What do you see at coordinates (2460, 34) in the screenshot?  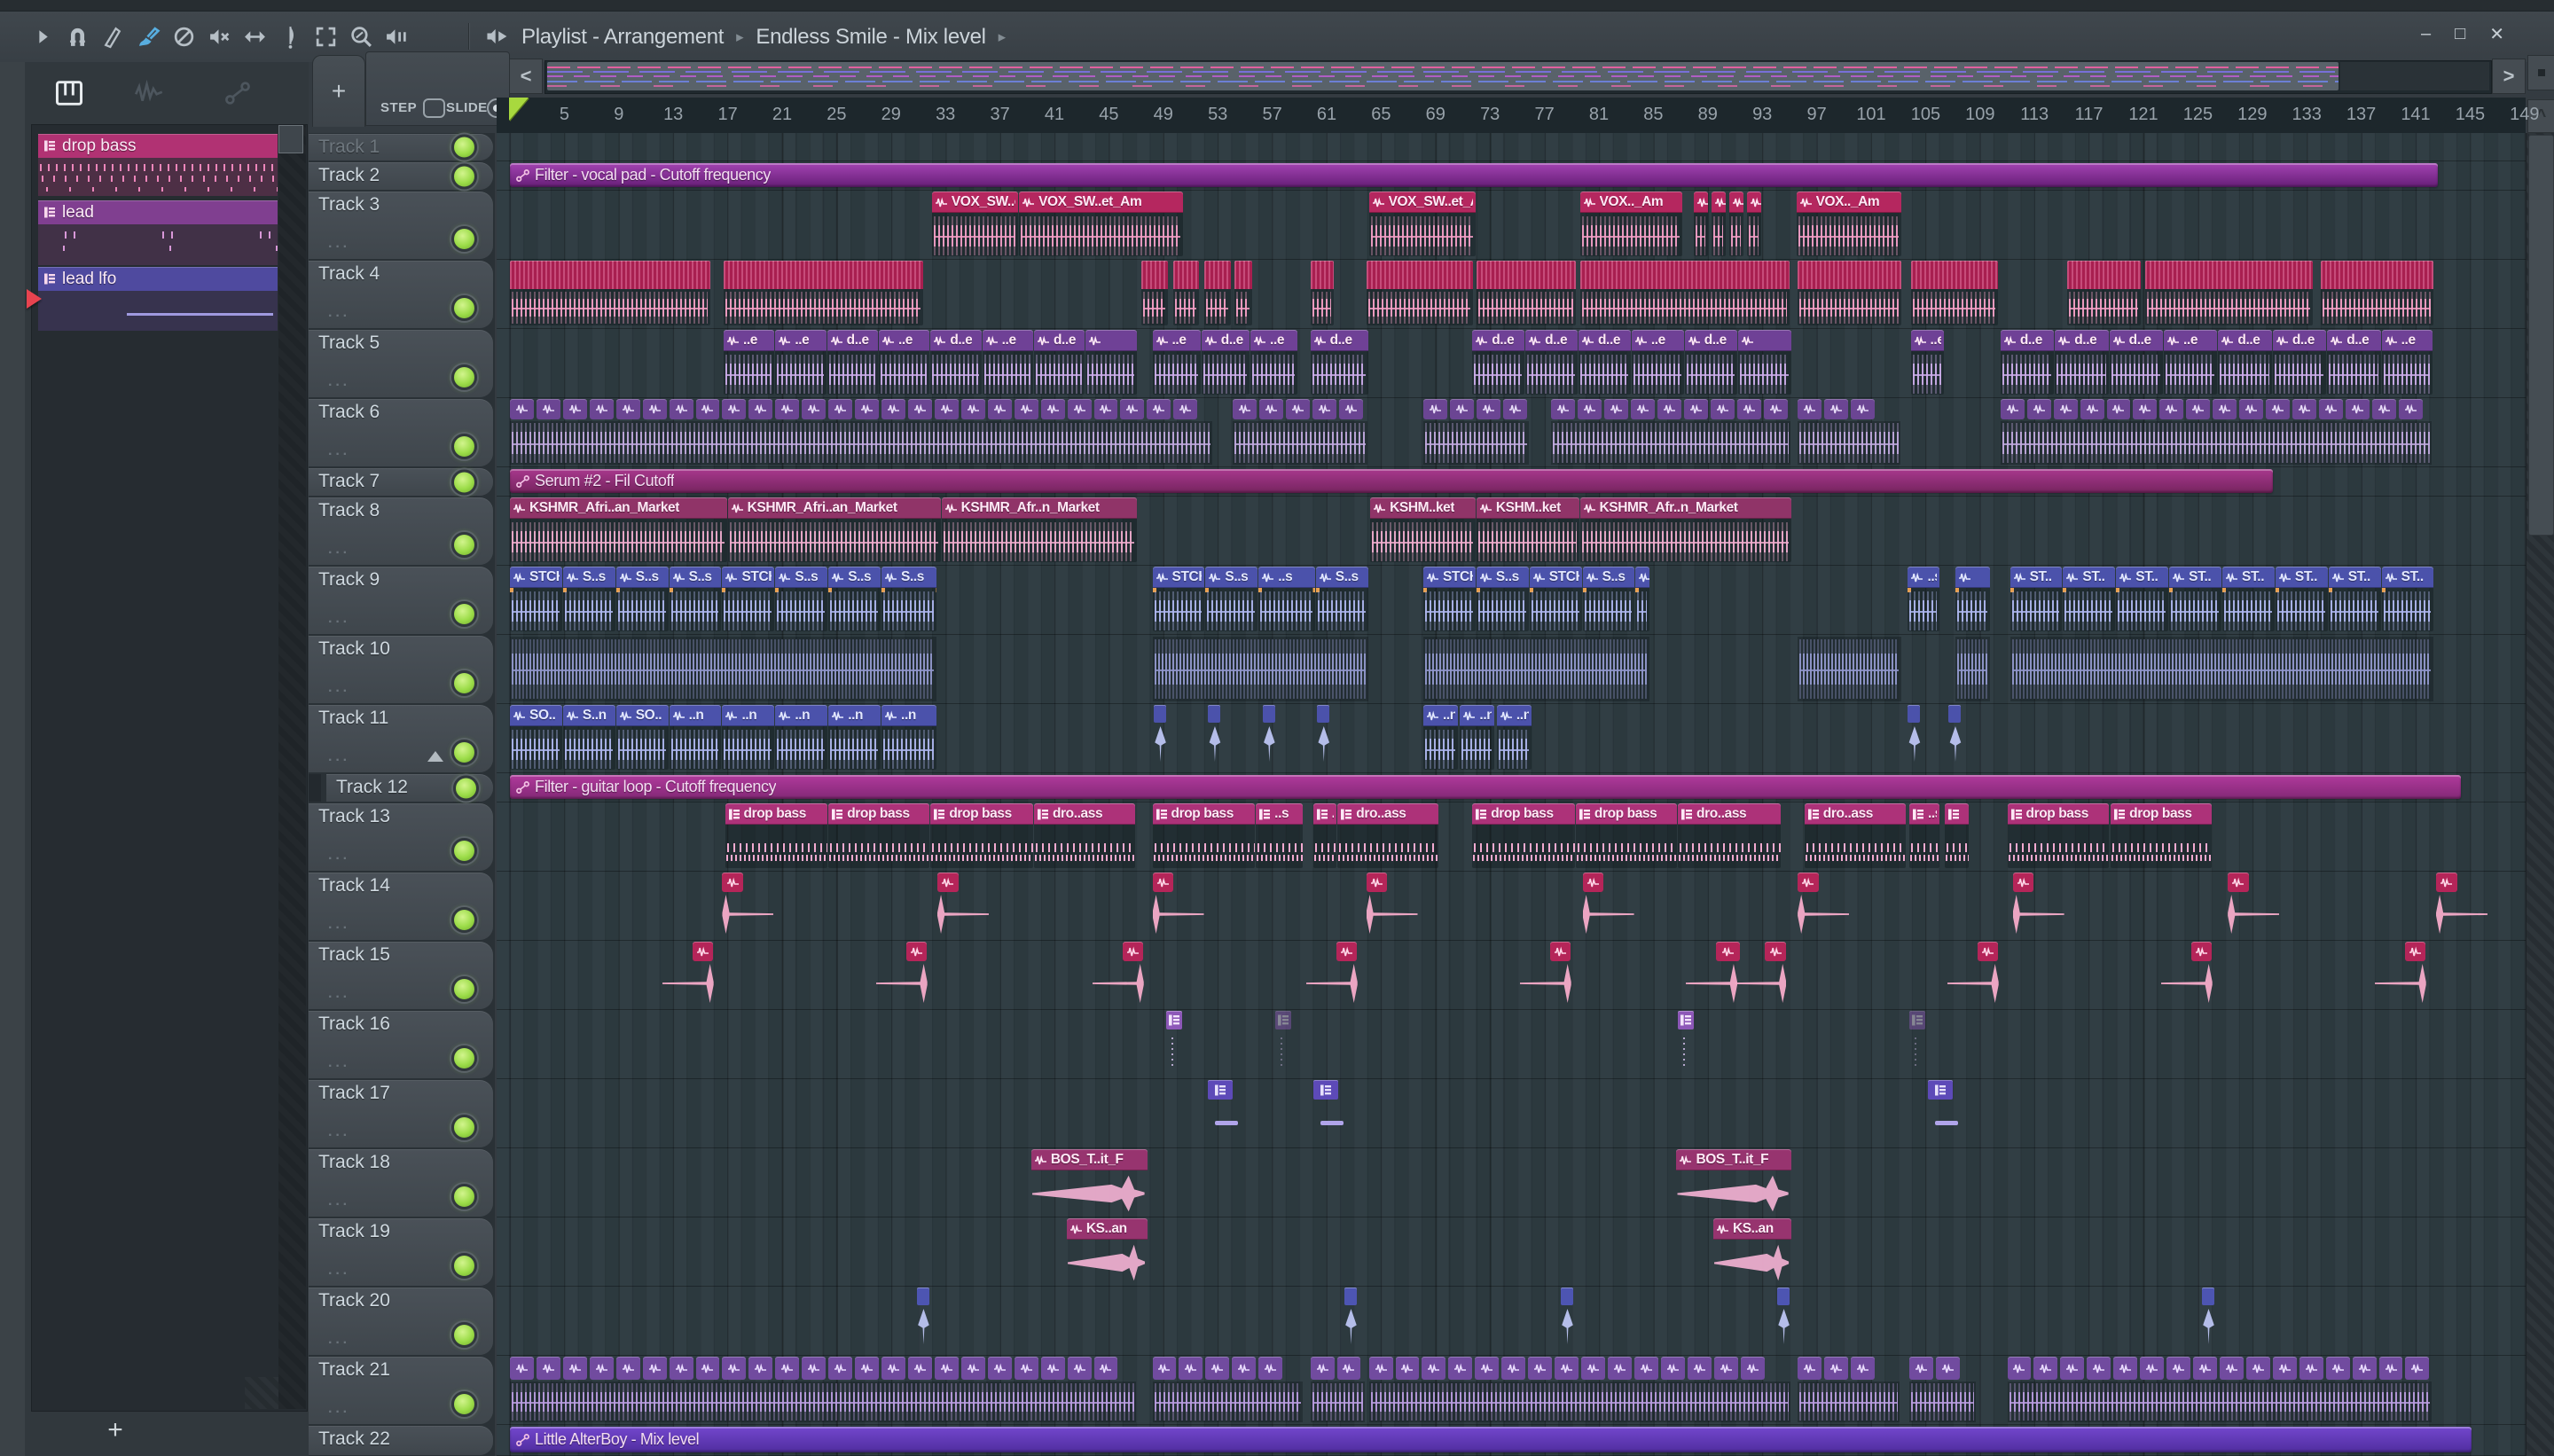 I see `maximize-button: □` at bounding box center [2460, 34].